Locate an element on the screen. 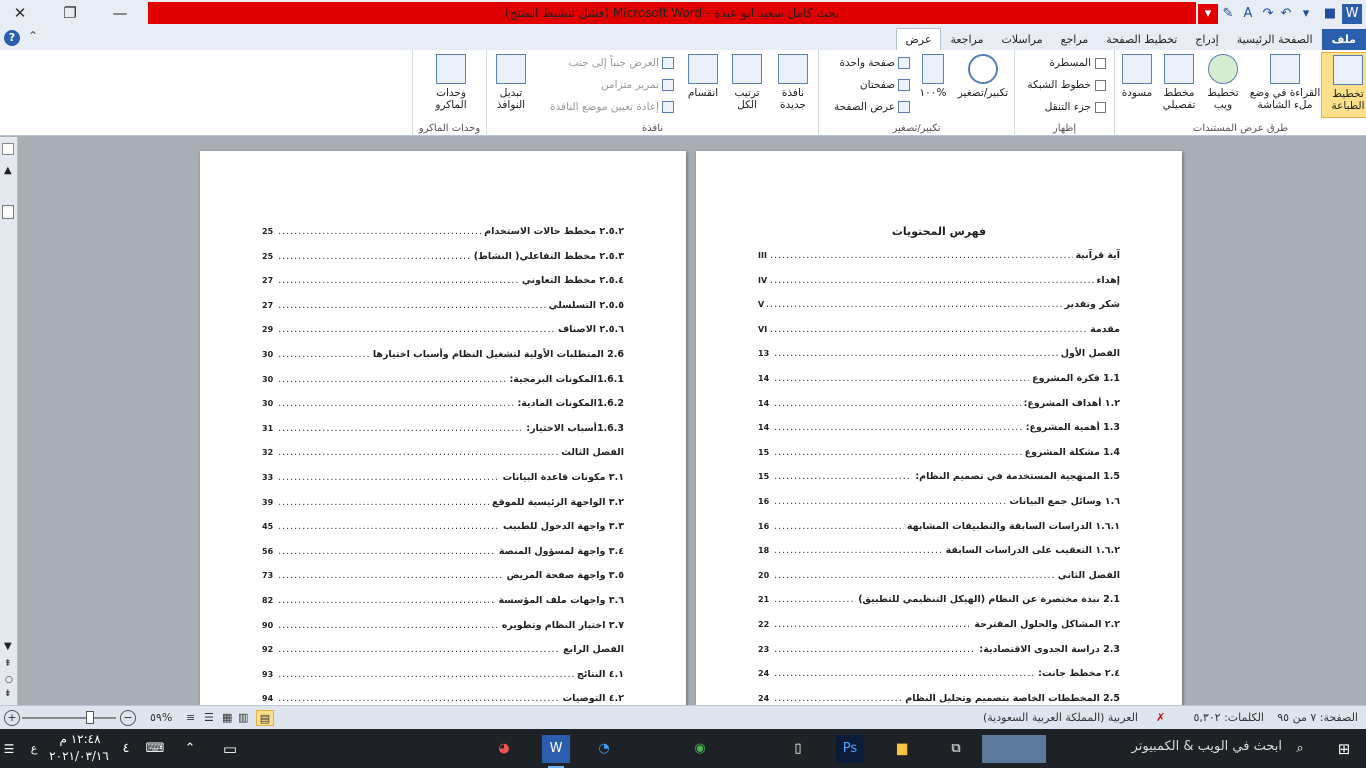  tab-insert: إدراج is located at coordinates (1206, 40).